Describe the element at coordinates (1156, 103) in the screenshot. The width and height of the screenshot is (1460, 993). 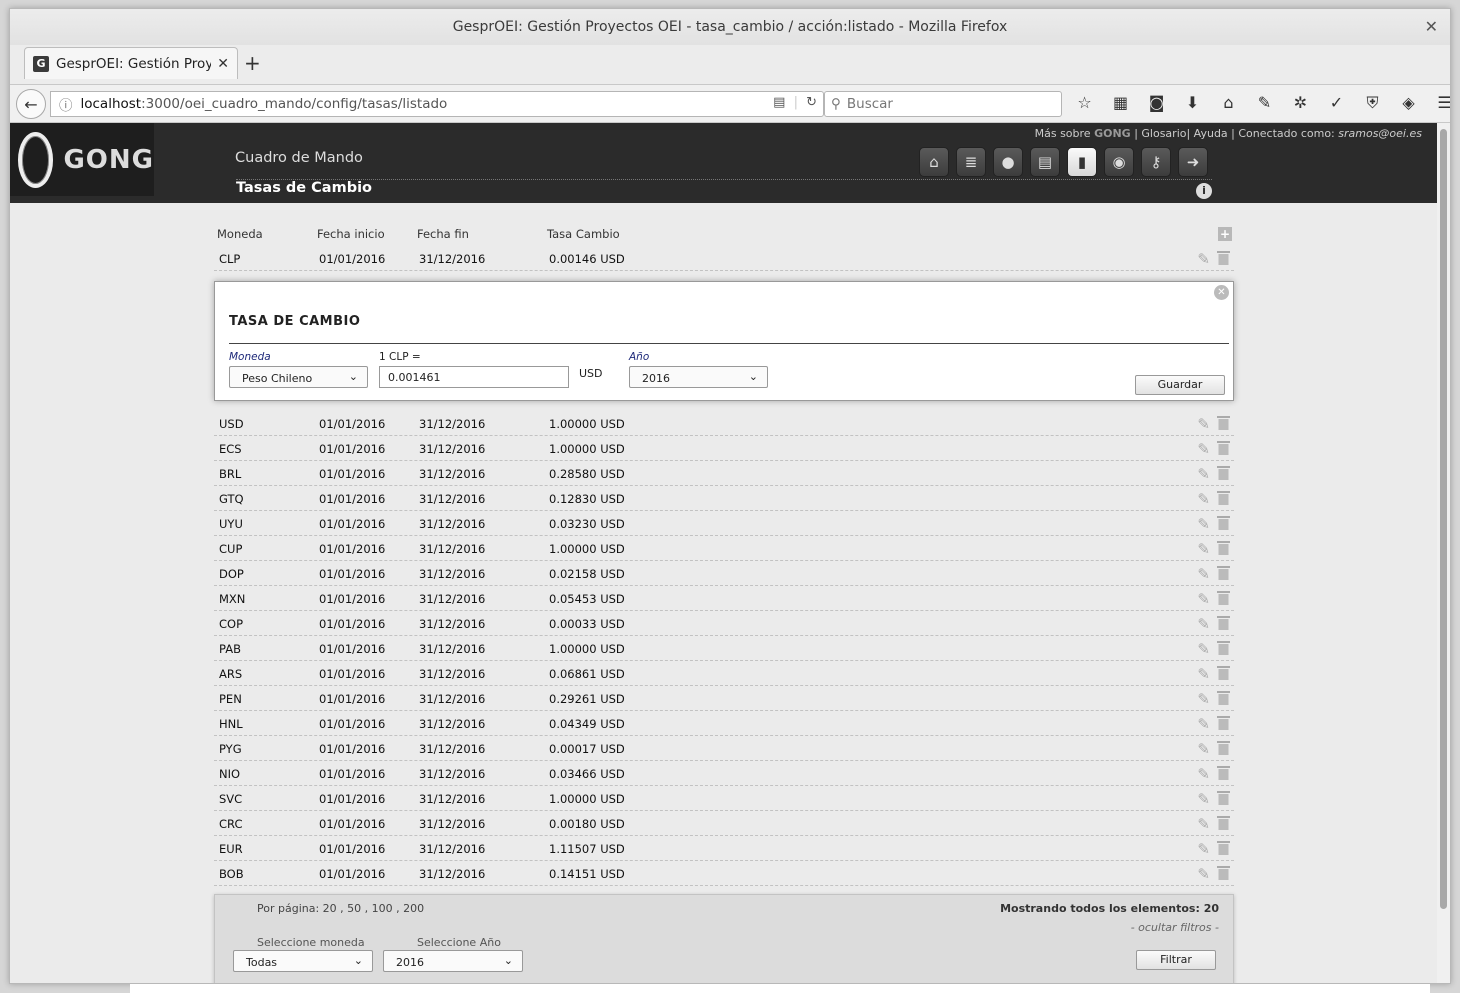
I see `pocket-icon: ◙` at that location.